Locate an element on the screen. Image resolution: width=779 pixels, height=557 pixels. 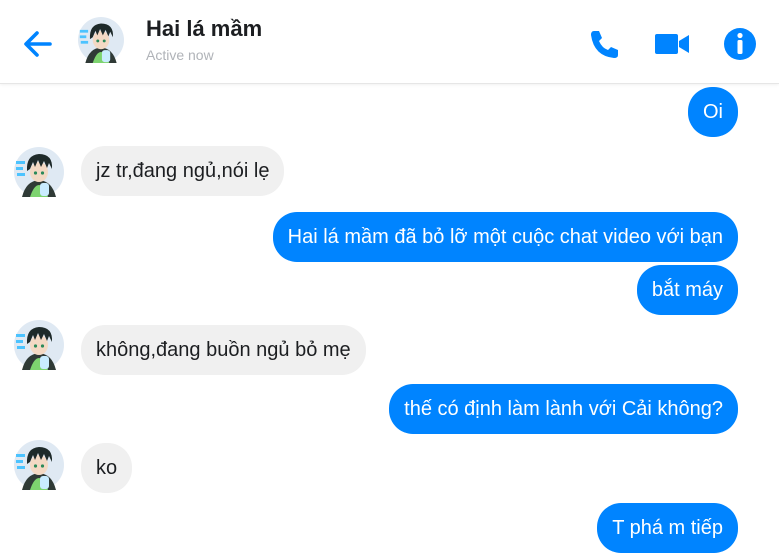
info-button is located at coordinates (740, 44).